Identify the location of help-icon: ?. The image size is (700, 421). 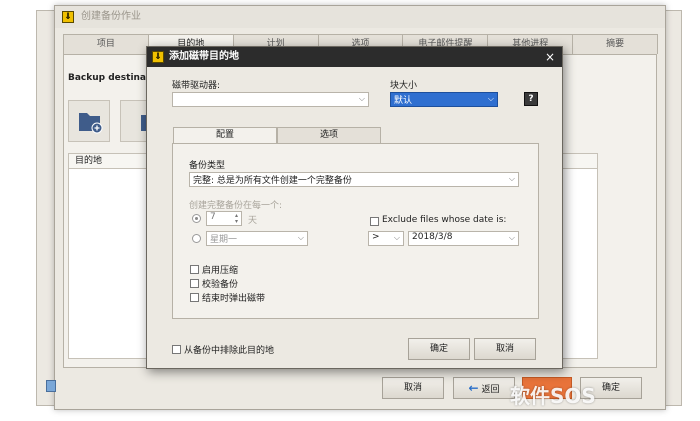
(531, 99).